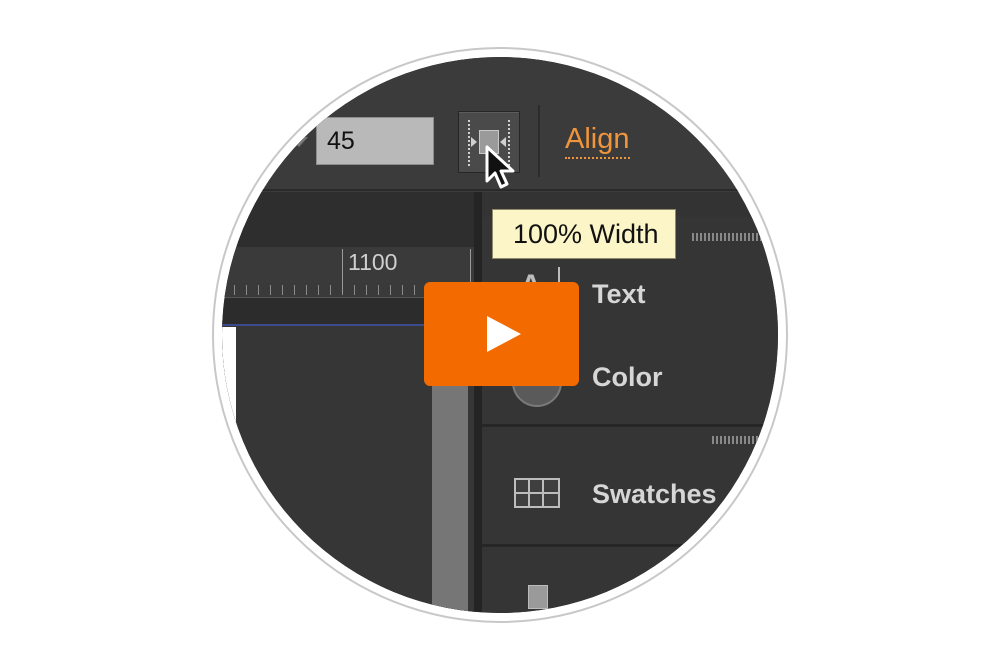  Describe the element at coordinates (373, 262) in the screenshot. I see `ruler-label: 1100` at that location.